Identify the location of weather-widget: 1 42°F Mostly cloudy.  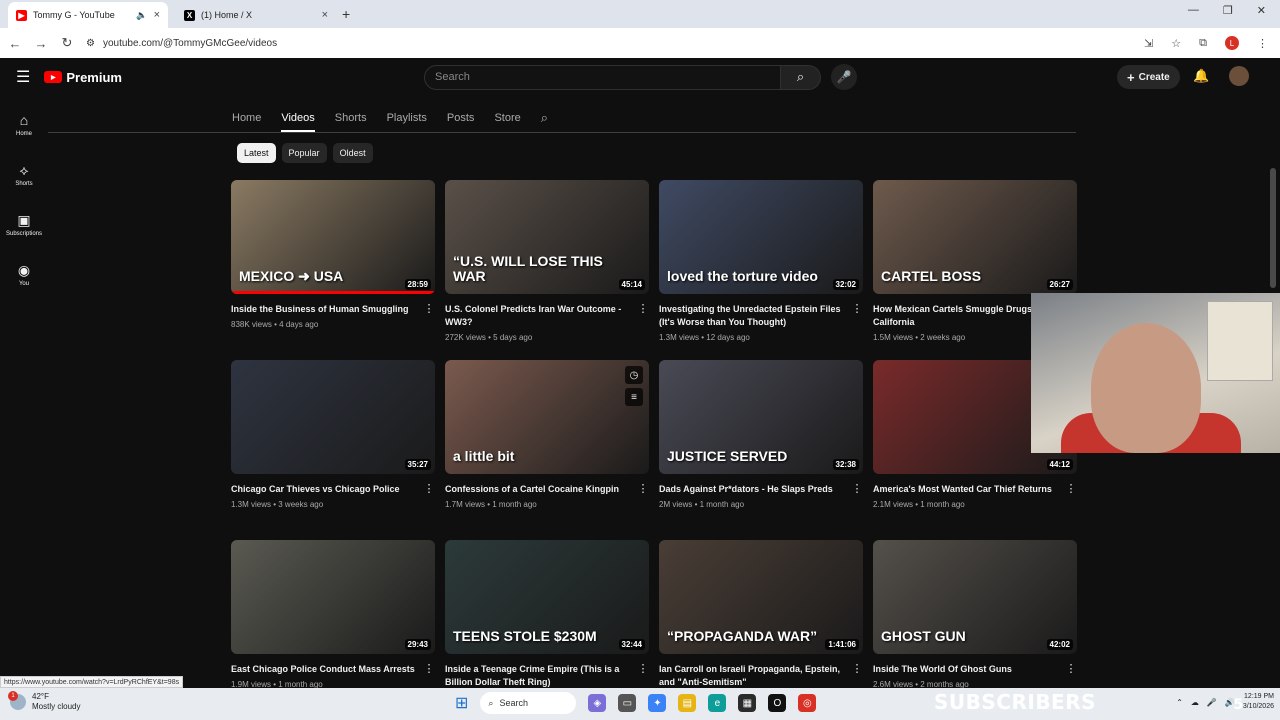
(44, 701).